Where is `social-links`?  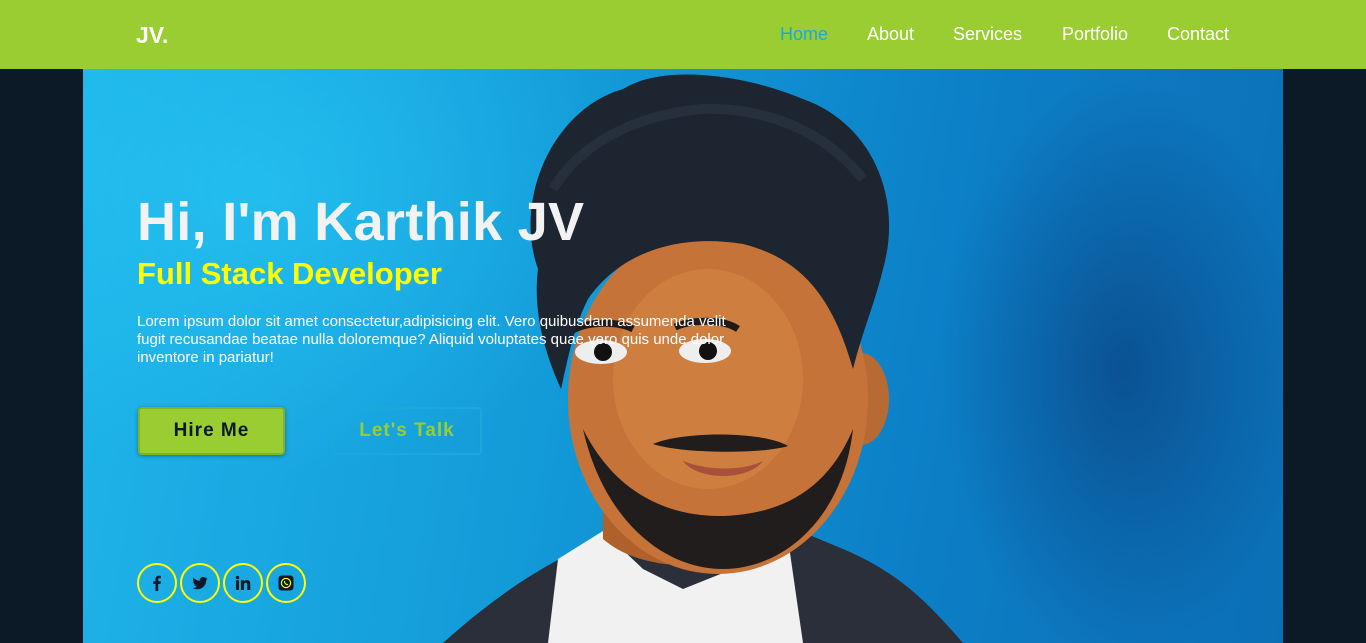 social-links is located at coordinates (227, 583).